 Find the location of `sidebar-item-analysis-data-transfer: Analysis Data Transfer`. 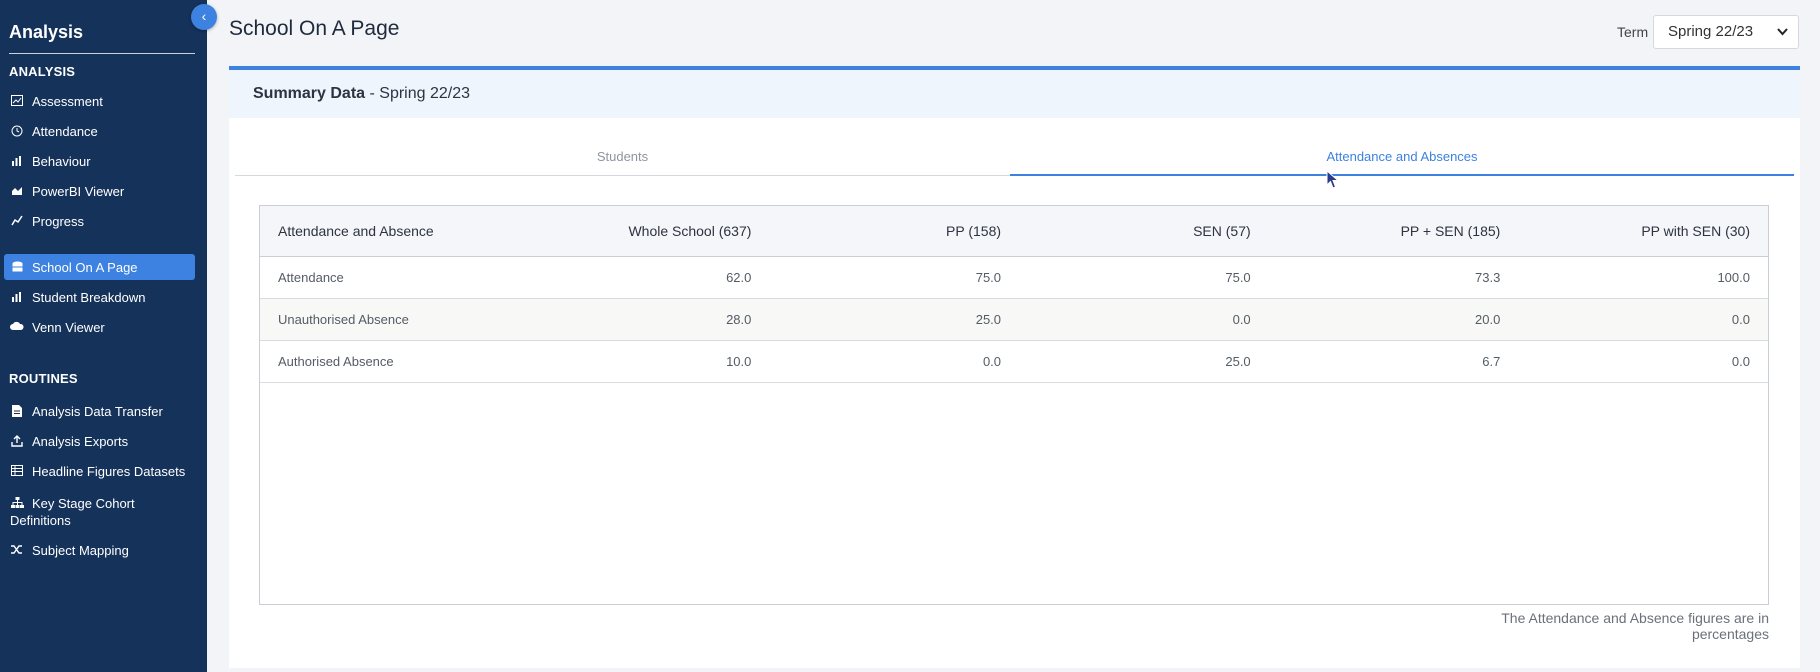

sidebar-item-analysis-data-transfer: Analysis Data Transfer is located at coordinates (99, 411).